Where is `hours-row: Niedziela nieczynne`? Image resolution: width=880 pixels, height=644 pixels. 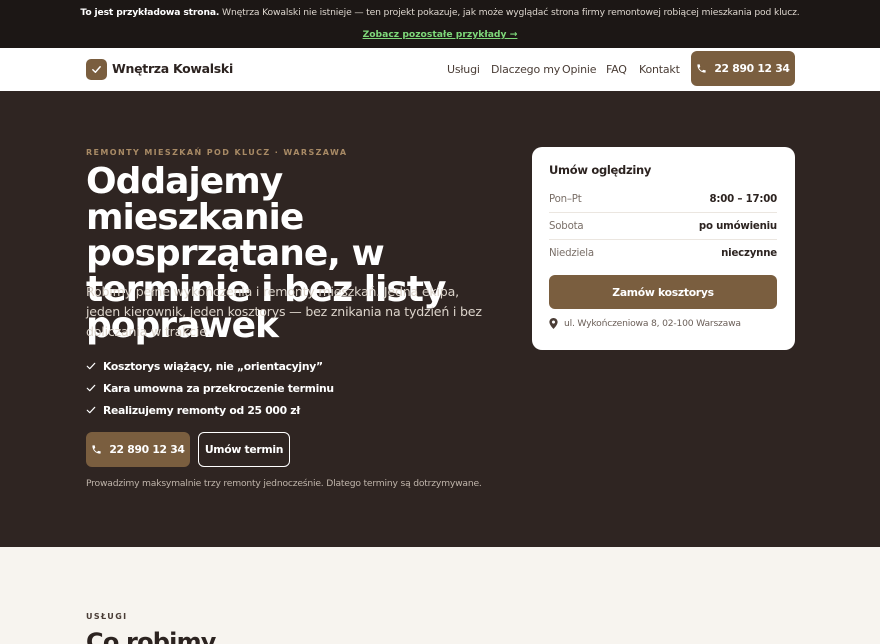
hours-row: Niedziela nieczynne is located at coordinates (663, 253).